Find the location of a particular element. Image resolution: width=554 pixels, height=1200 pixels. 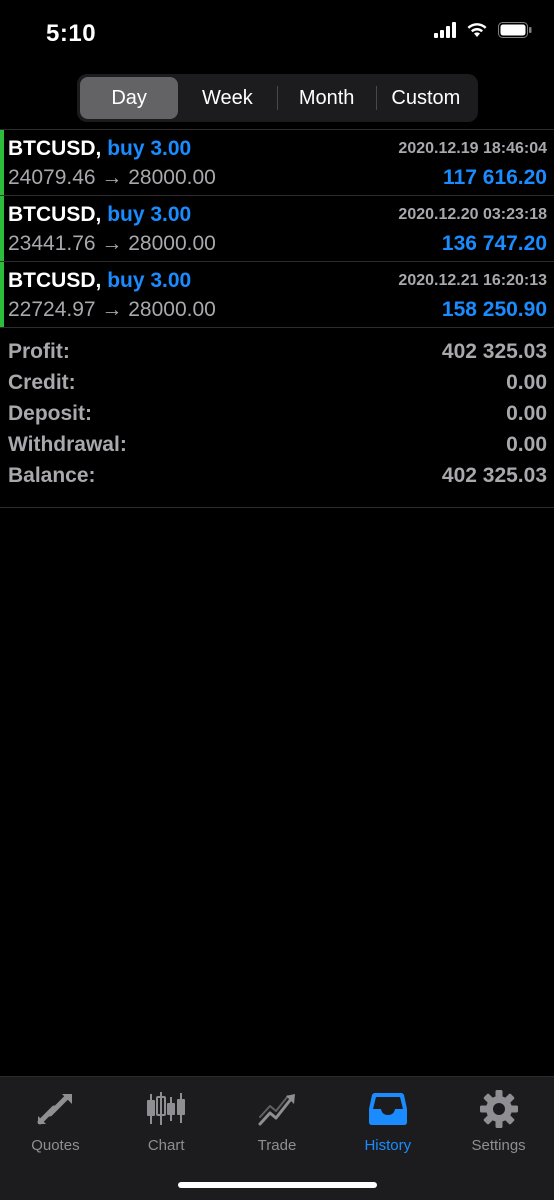

summary-balance-row: Balance: 402 325.03 is located at coordinates (277, 479).